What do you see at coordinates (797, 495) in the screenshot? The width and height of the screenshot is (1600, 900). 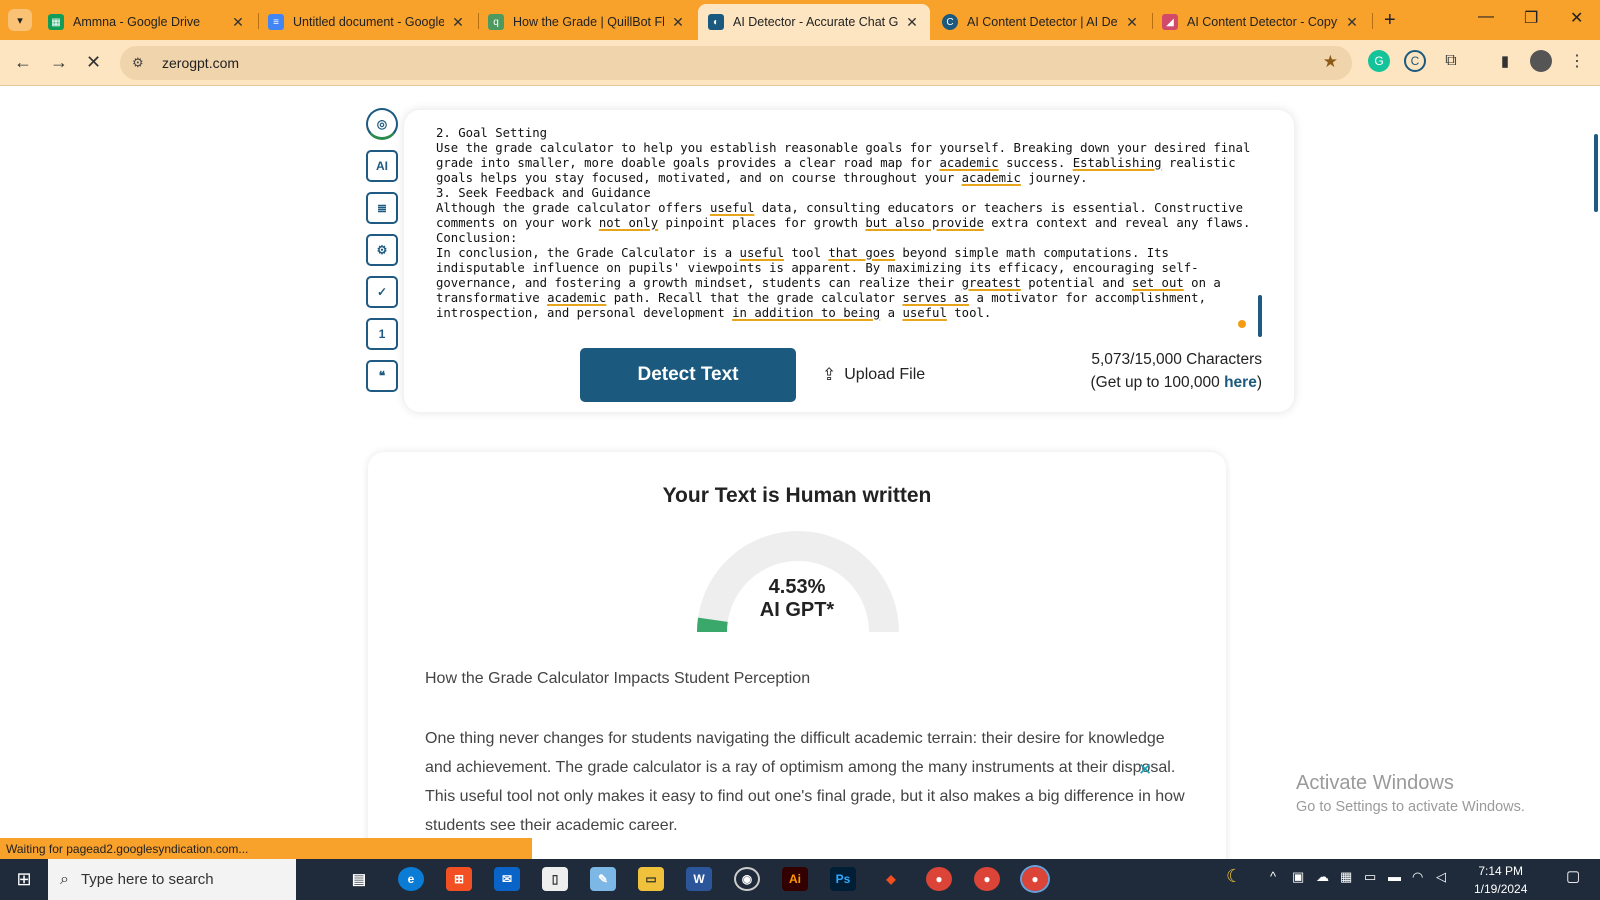 I see `result-heading: Your Text is Human written` at bounding box center [797, 495].